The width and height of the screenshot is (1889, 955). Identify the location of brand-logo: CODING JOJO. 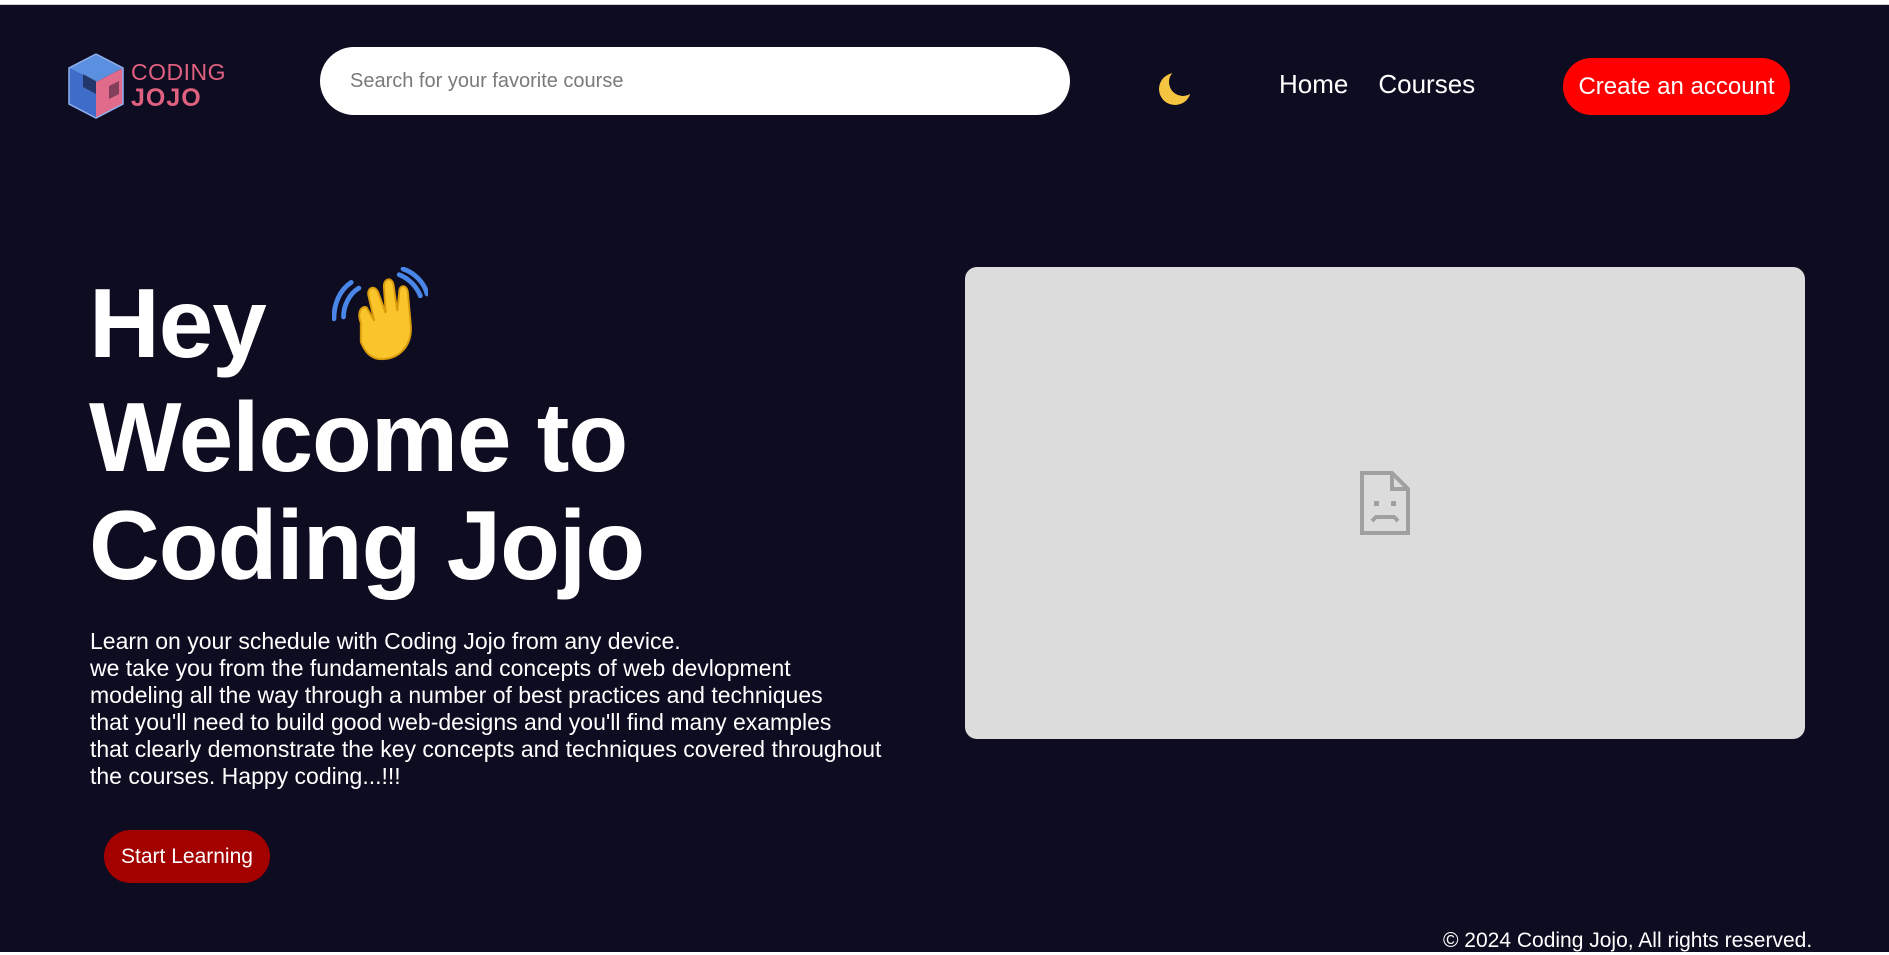
(148, 86).